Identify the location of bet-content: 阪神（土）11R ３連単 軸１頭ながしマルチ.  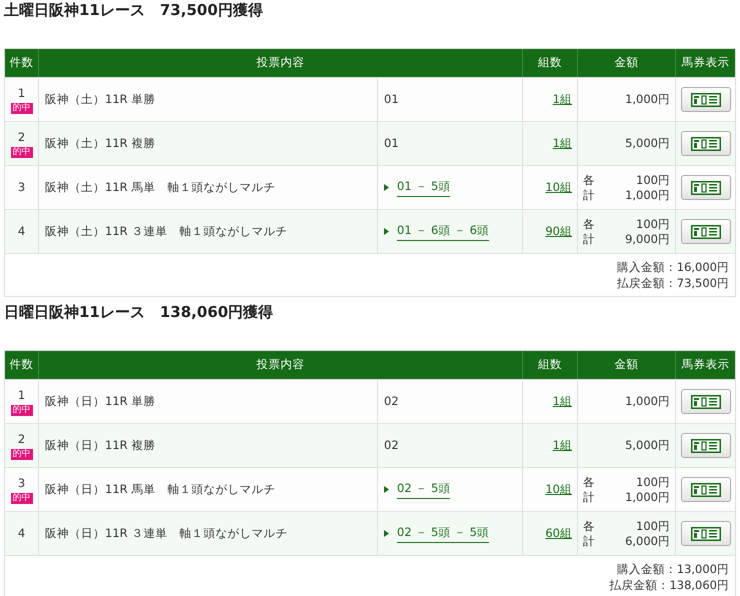
(166, 231).